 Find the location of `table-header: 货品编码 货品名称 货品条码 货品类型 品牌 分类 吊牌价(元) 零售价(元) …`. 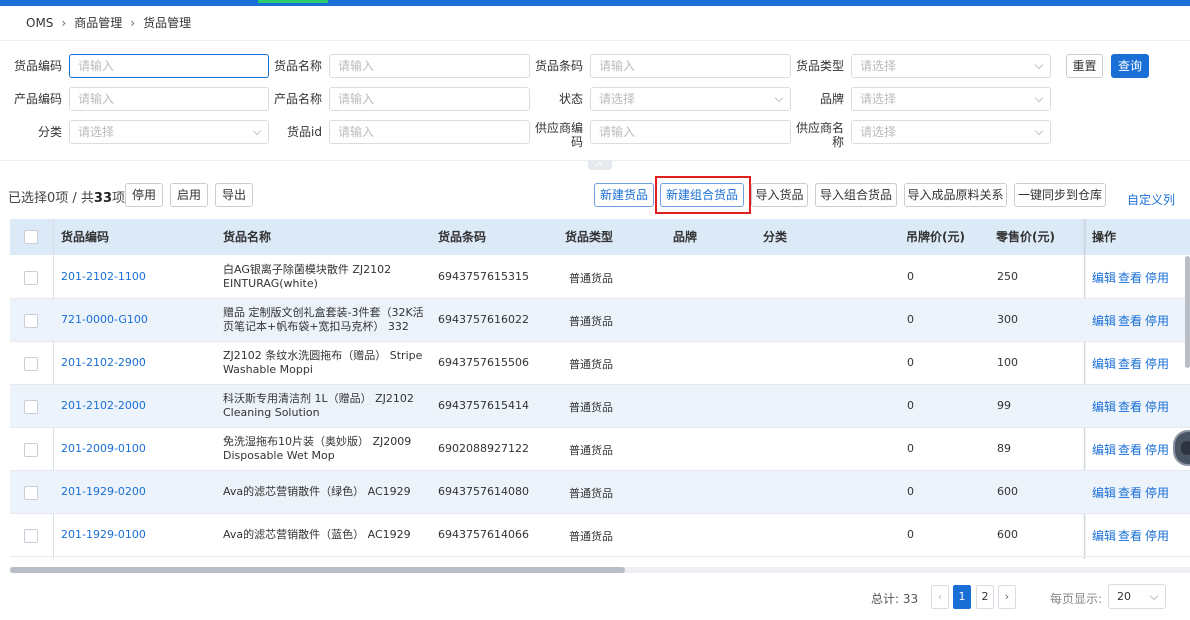

table-header: 货品编码 货品名称 货品条码 货品类型 品牌 分类 吊牌价(元) 零售价(元) … is located at coordinates (600, 237).